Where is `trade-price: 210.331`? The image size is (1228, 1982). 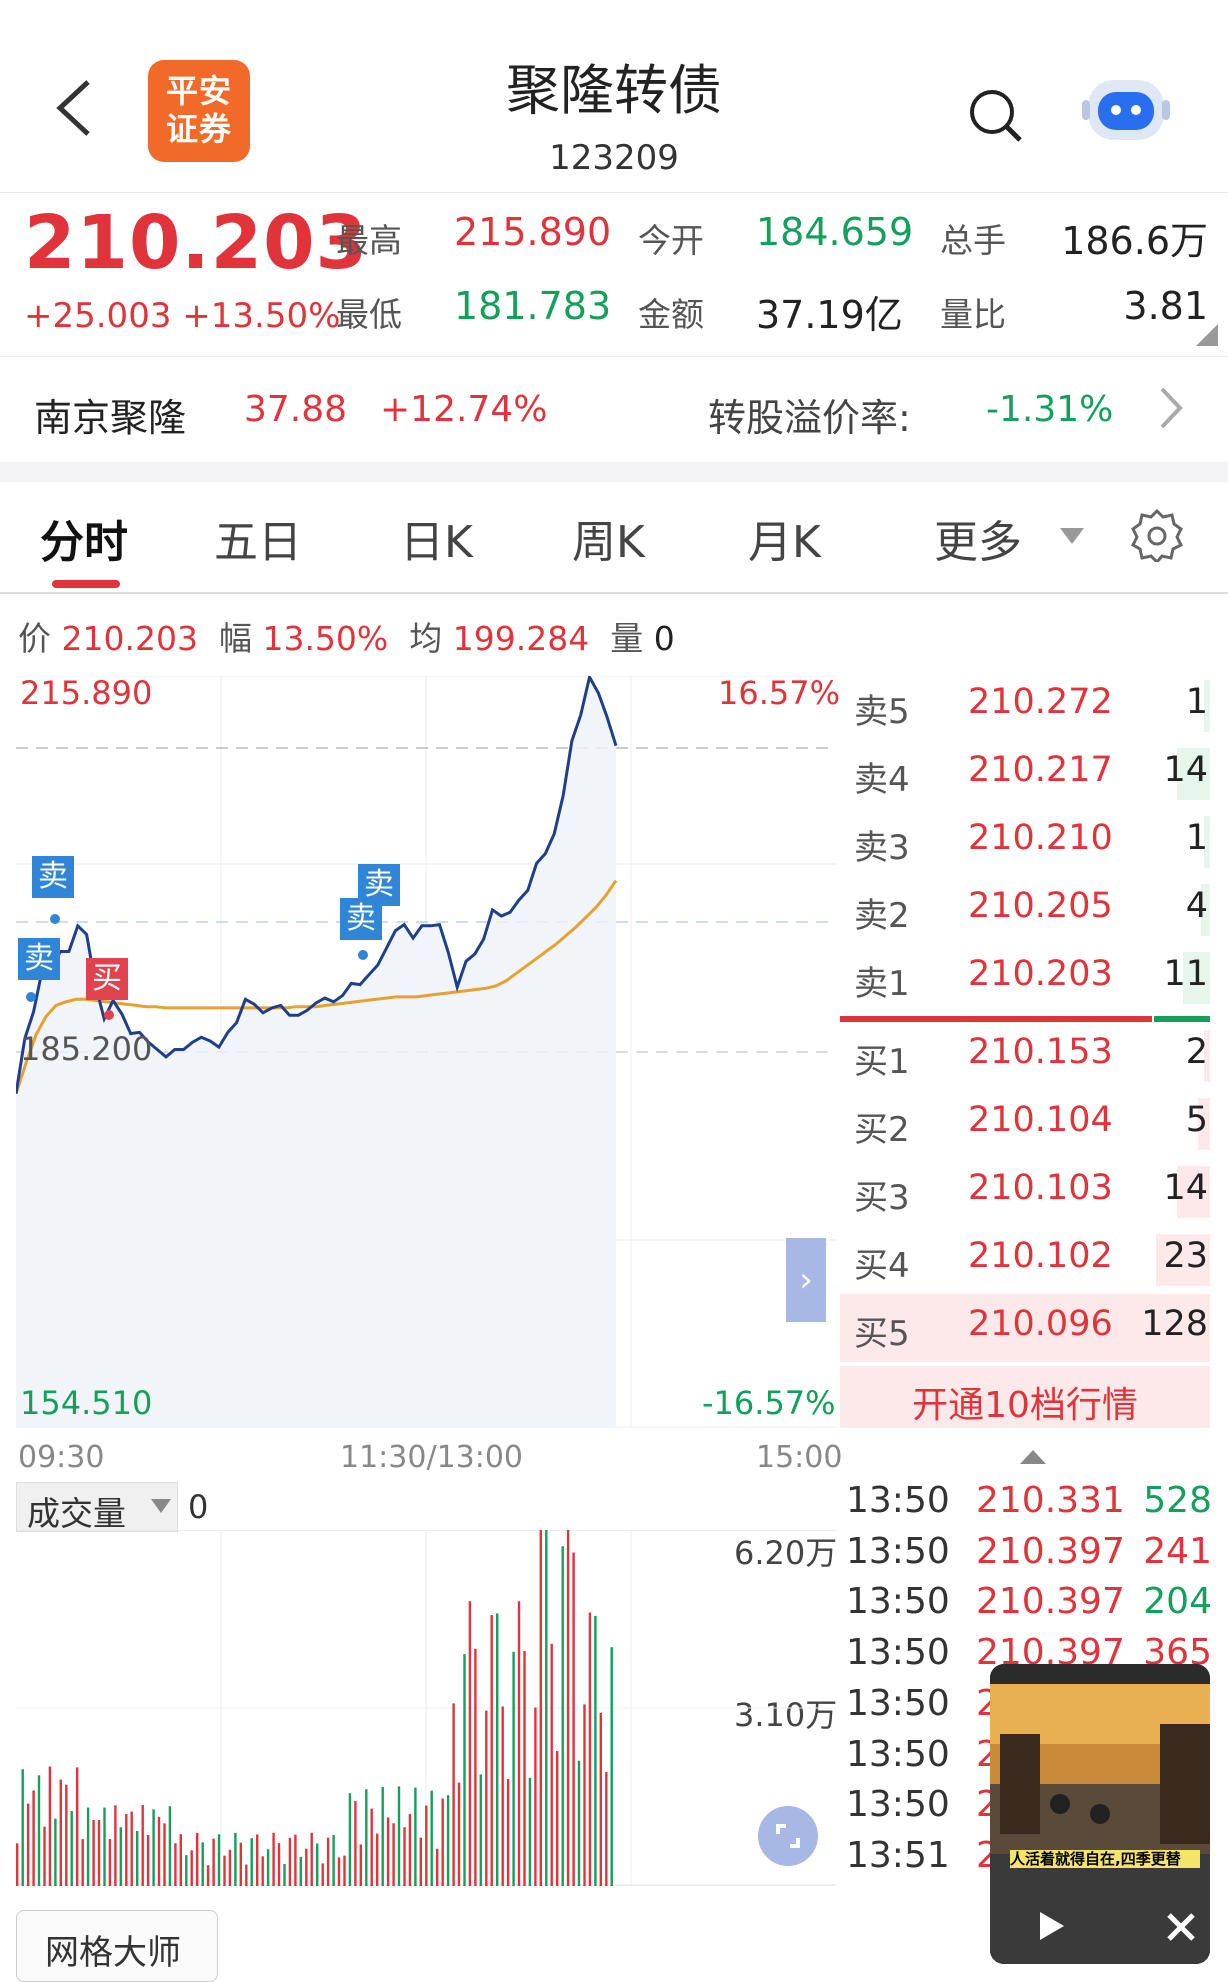 trade-price: 210.331 is located at coordinates (1050, 1500).